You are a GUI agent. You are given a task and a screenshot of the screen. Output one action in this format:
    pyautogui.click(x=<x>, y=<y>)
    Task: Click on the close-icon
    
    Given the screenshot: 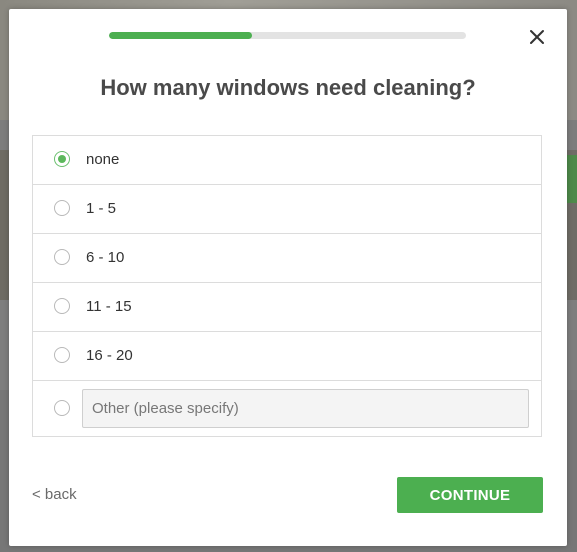 What is the action you would take?
    pyautogui.click(x=537, y=37)
    